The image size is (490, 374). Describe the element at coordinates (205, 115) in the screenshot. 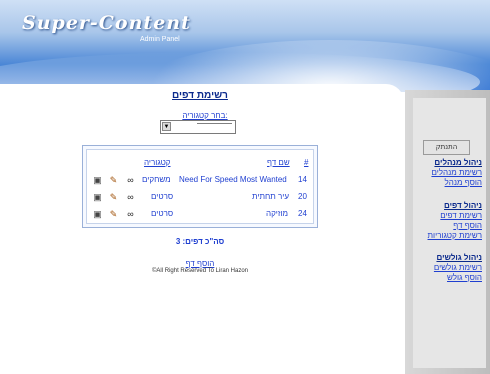

I see `category-filter-label: בחר קטגוריה:` at that location.